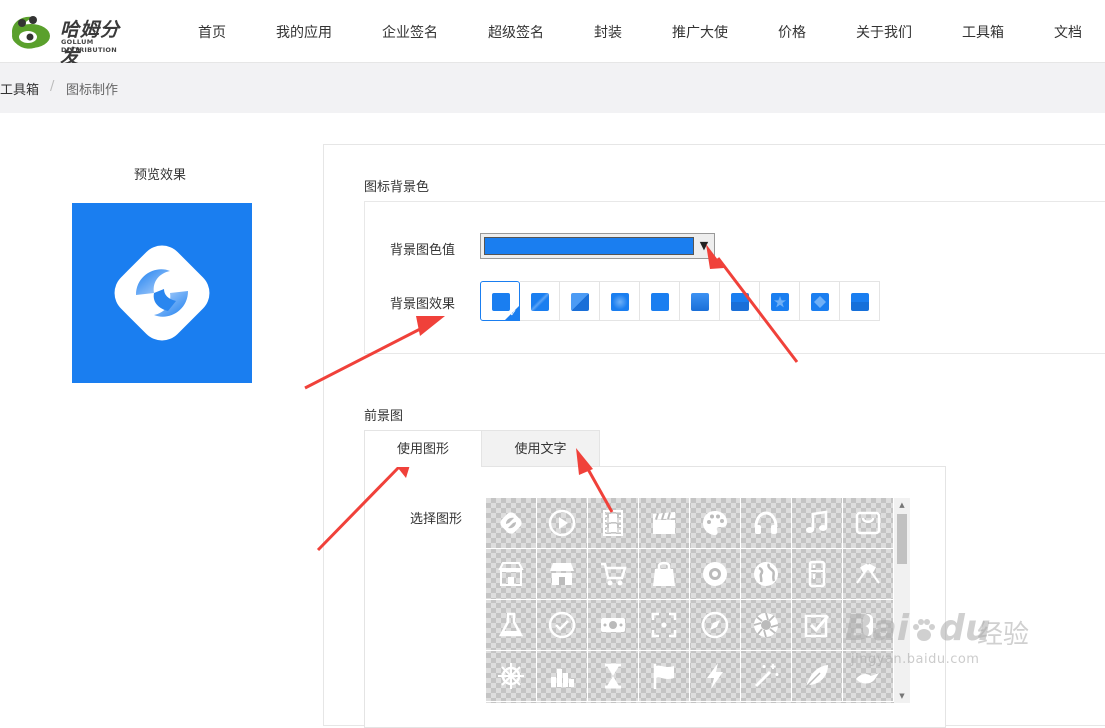  Describe the element at coordinates (868, 574) in the screenshot. I see `checkered-flags-icon` at that location.